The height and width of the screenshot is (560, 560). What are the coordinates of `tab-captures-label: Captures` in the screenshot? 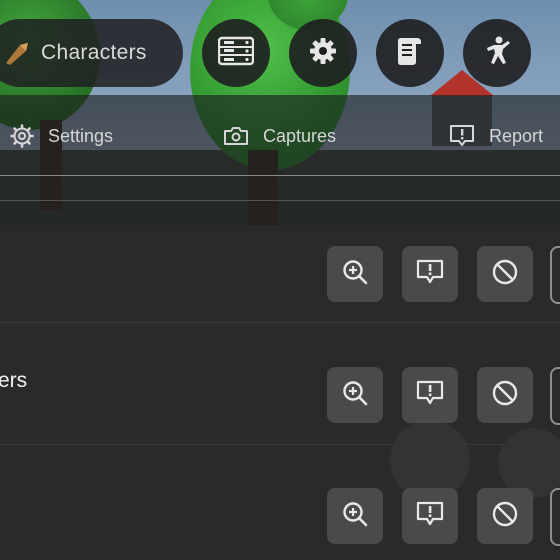 It's located at (300, 135).